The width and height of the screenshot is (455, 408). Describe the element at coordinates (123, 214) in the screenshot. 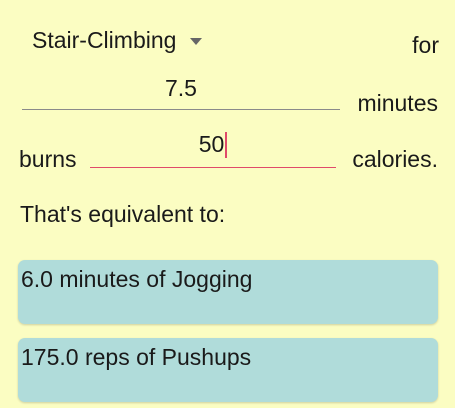

I see `equivalent-heading: That's equivalent to:` at that location.